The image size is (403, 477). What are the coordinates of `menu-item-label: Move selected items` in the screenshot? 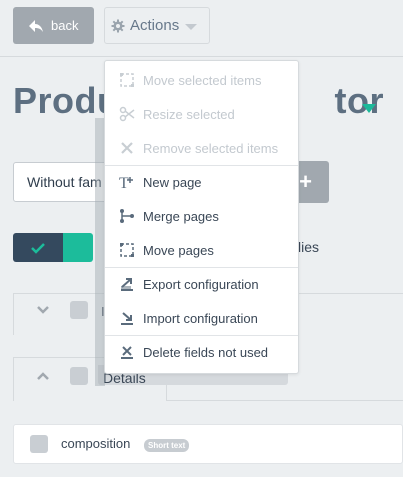 It's located at (202, 80).